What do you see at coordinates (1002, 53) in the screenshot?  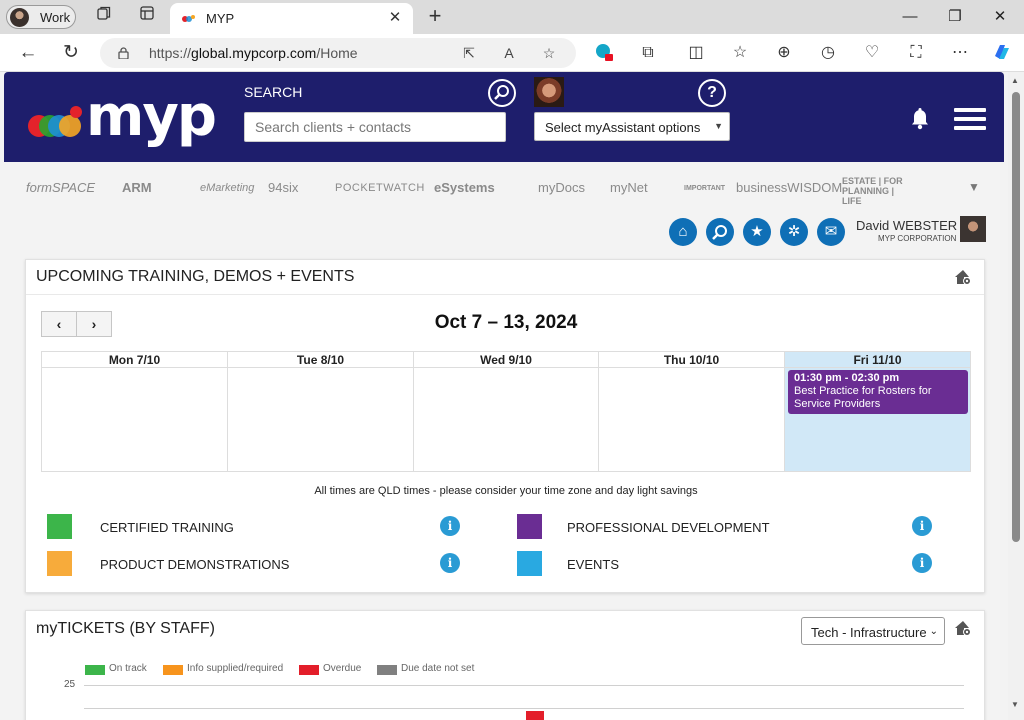 I see `copilot-icon` at bounding box center [1002, 53].